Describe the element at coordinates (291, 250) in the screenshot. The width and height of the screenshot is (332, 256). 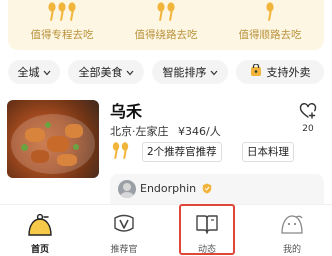
I see `tab-mine-label: 我的` at that location.